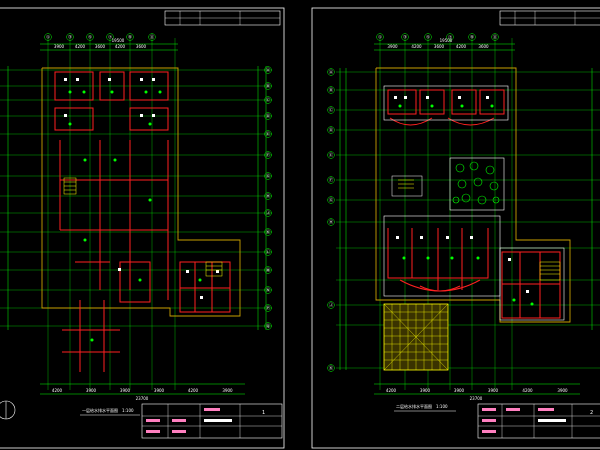  Describe the element at coordinates (483, 46) in the screenshot. I see `sheet-2-col-dim-4: 3600` at that location.